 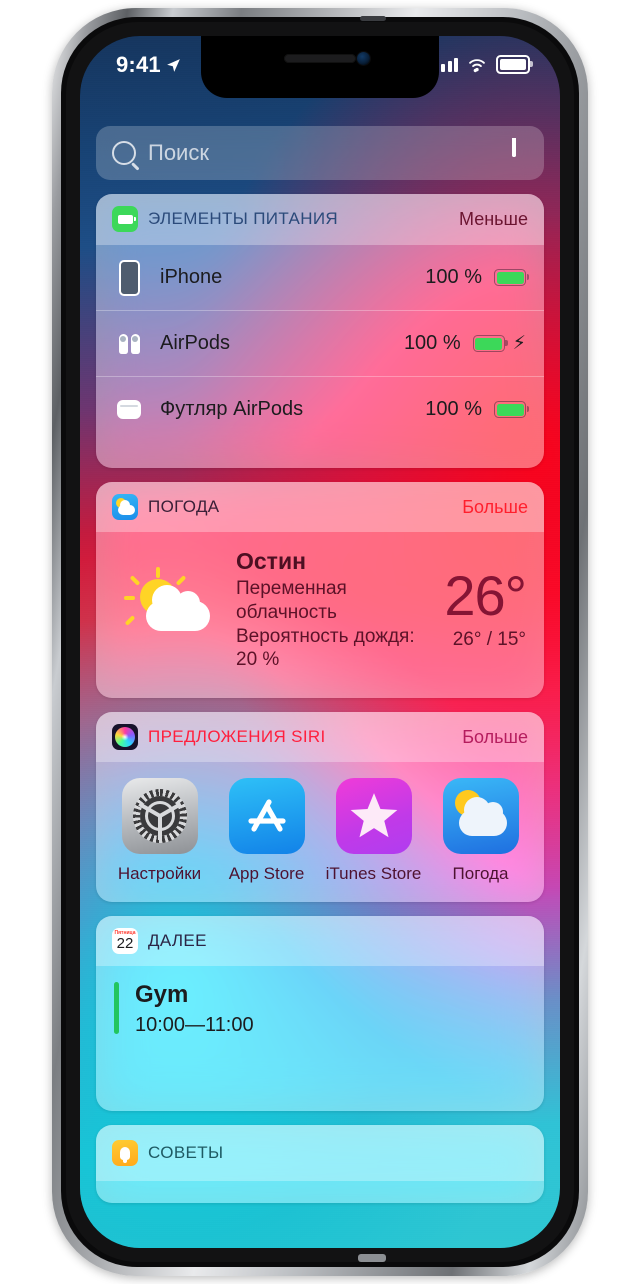 What do you see at coordinates (116, 1008) in the screenshot?
I see `event-color-bar` at bounding box center [116, 1008].